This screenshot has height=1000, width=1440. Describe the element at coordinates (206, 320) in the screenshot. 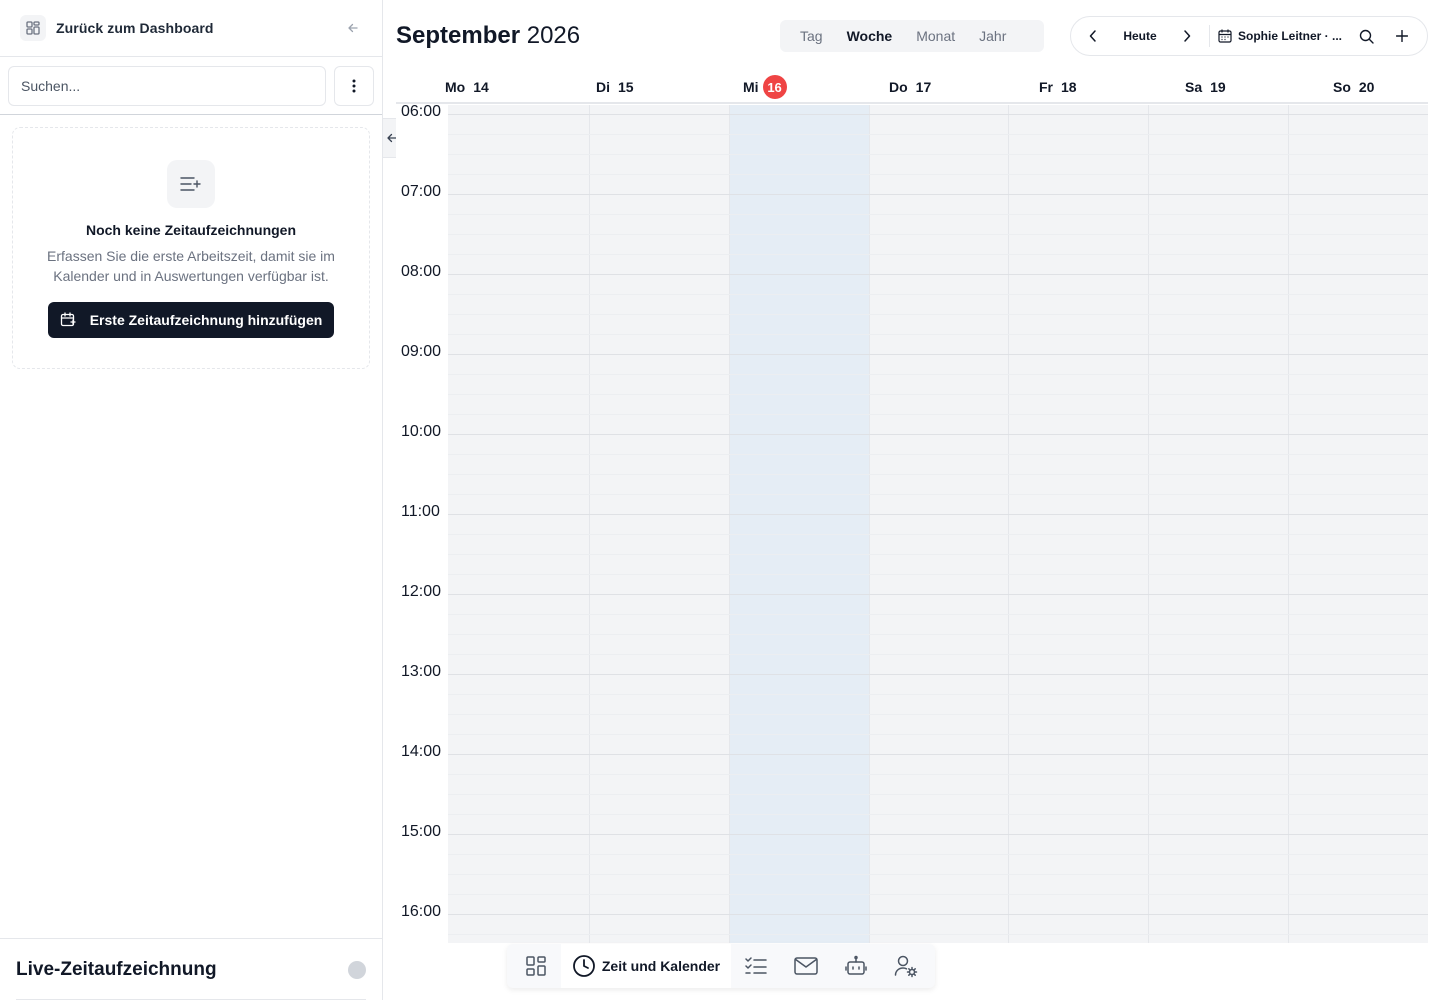

I see `add-first-time-entry-label: Erste Zeitaufzeichnung hinzufügen` at that location.